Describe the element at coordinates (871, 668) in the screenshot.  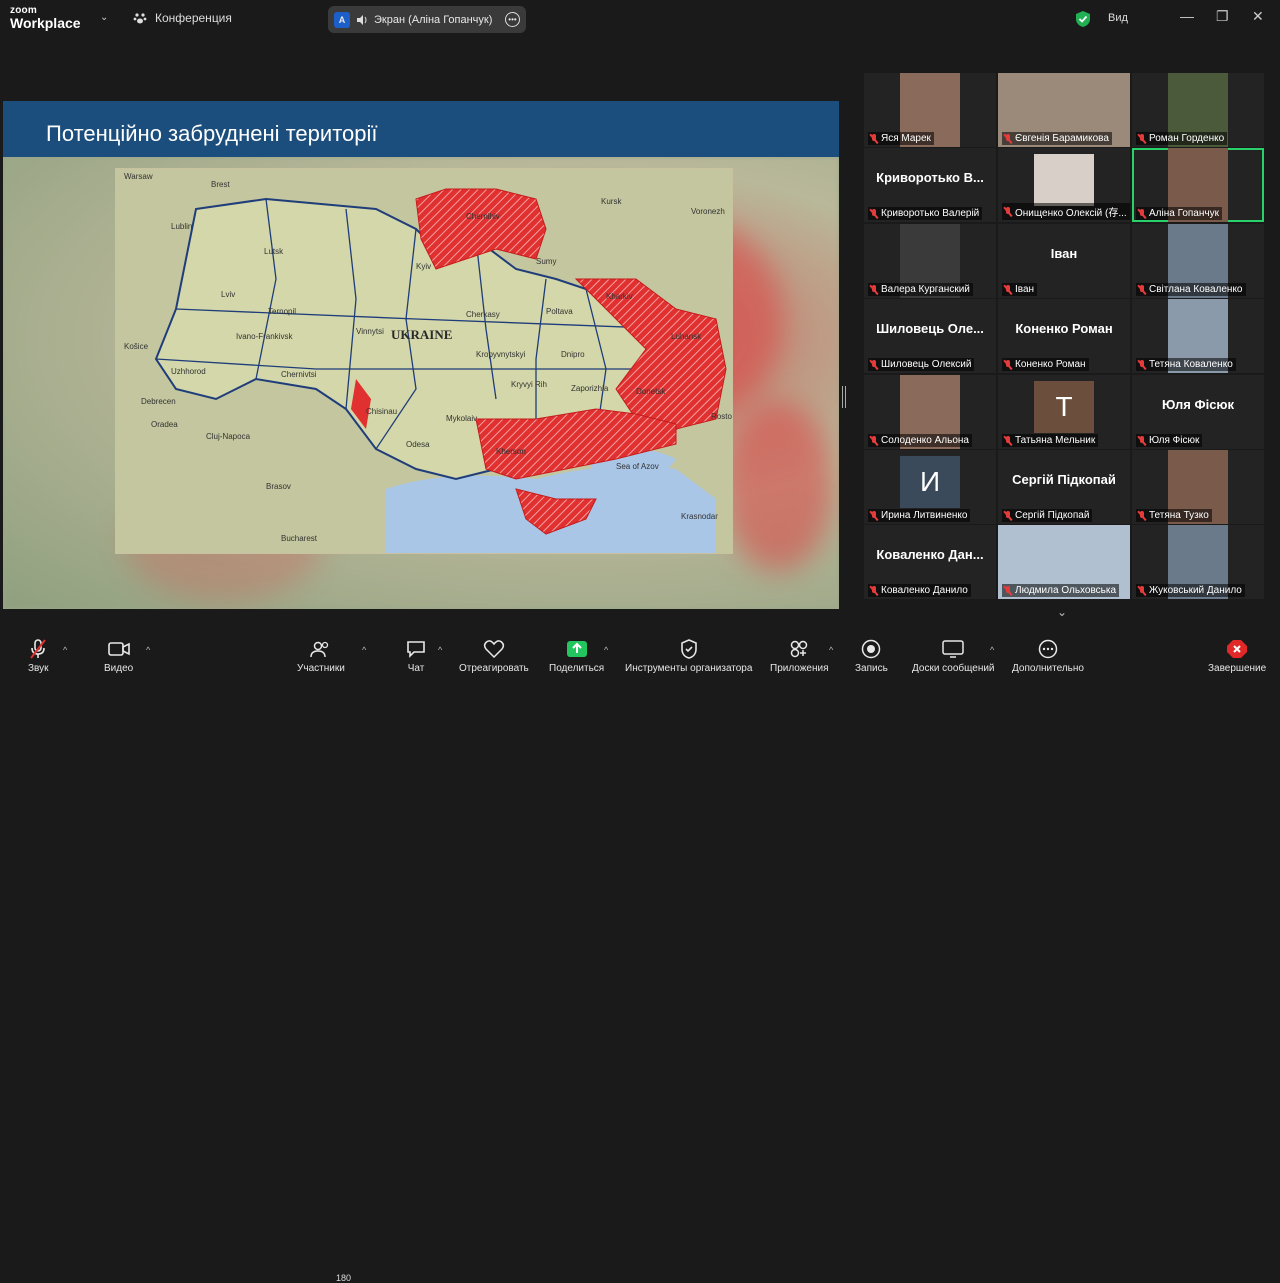
I see `record-label: Запись` at that location.